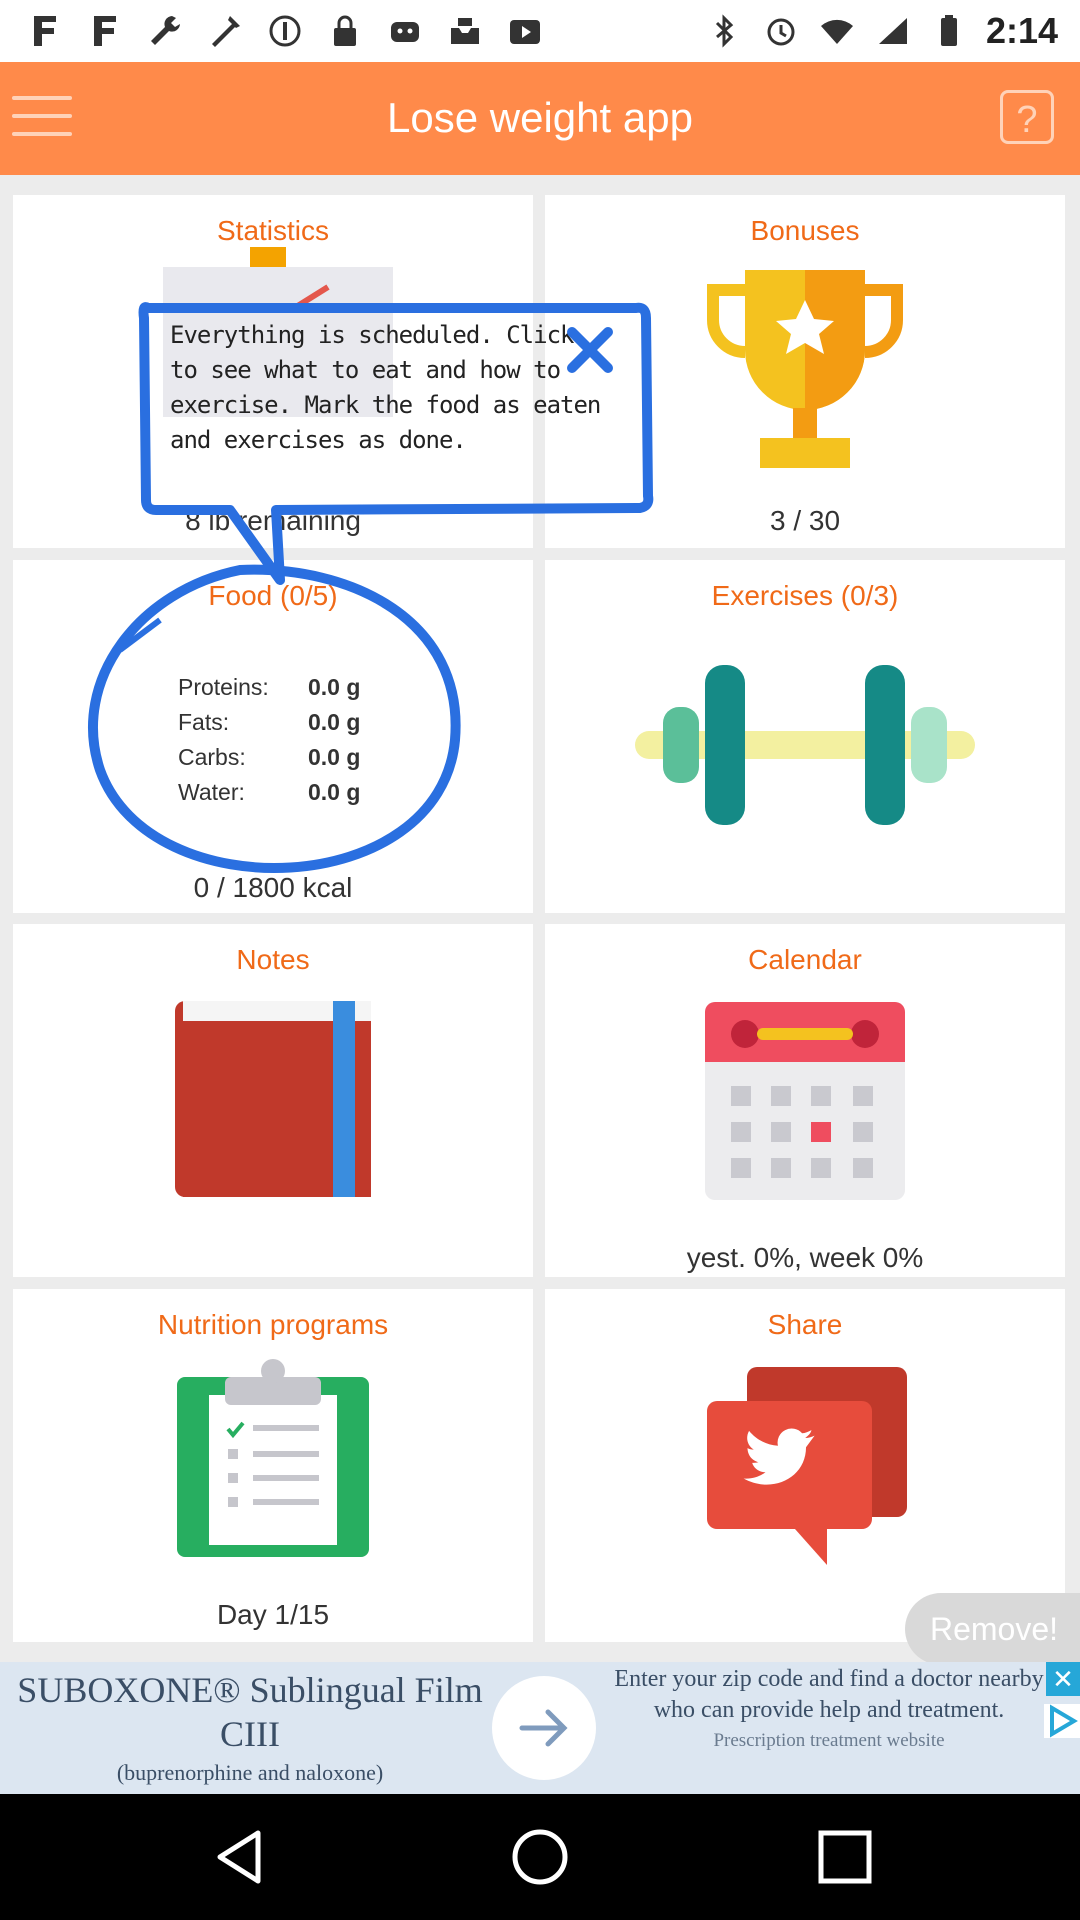  I want to click on app-title: Lose weight app, so click(540, 117).